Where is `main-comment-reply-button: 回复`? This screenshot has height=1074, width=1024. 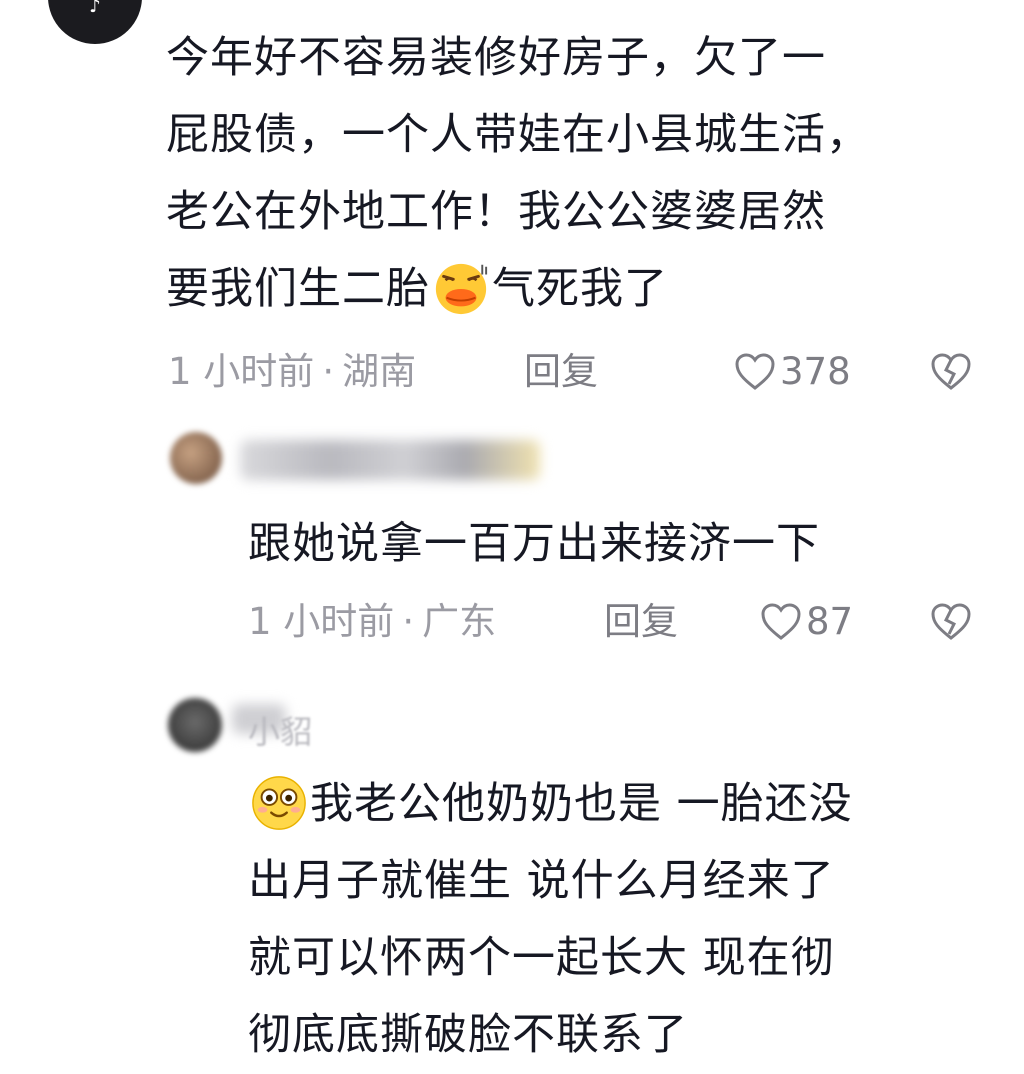
main-comment-reply-button: 回复 is located at coordinates (561, 372).